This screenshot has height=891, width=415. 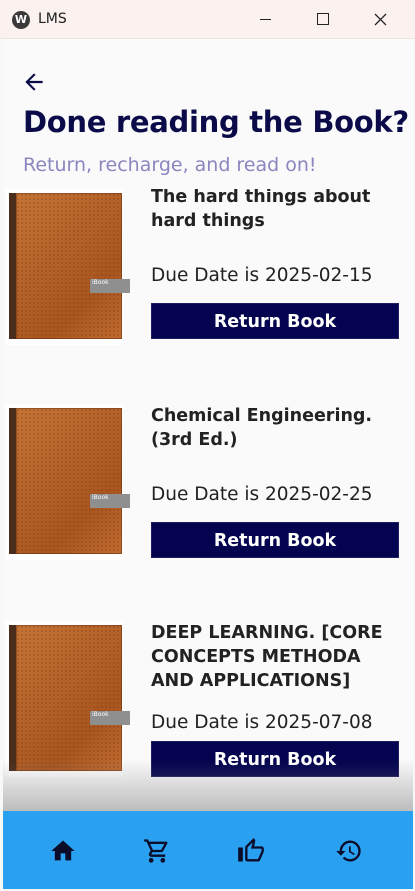 I want to click on nav-history-button, so click(x=349, y=851).